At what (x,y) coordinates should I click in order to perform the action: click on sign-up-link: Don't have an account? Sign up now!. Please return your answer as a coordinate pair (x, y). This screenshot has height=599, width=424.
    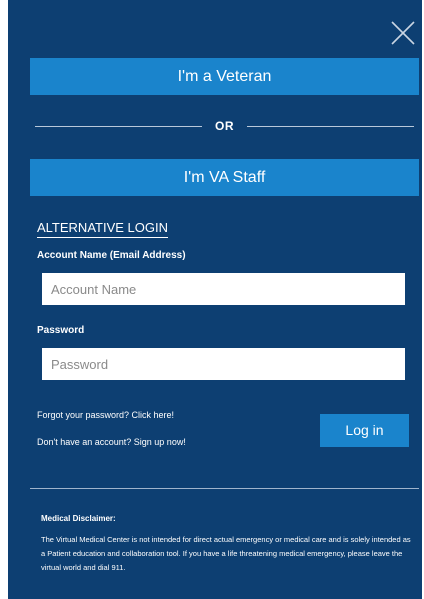
    Looking at the image, I should click on (111, 442).